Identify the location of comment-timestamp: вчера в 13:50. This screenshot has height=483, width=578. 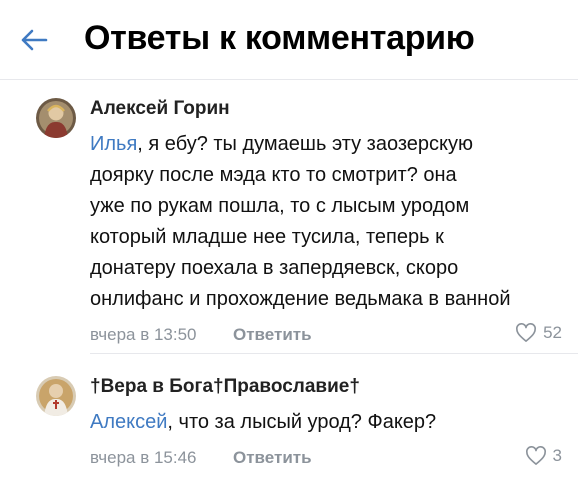
(143, 334).